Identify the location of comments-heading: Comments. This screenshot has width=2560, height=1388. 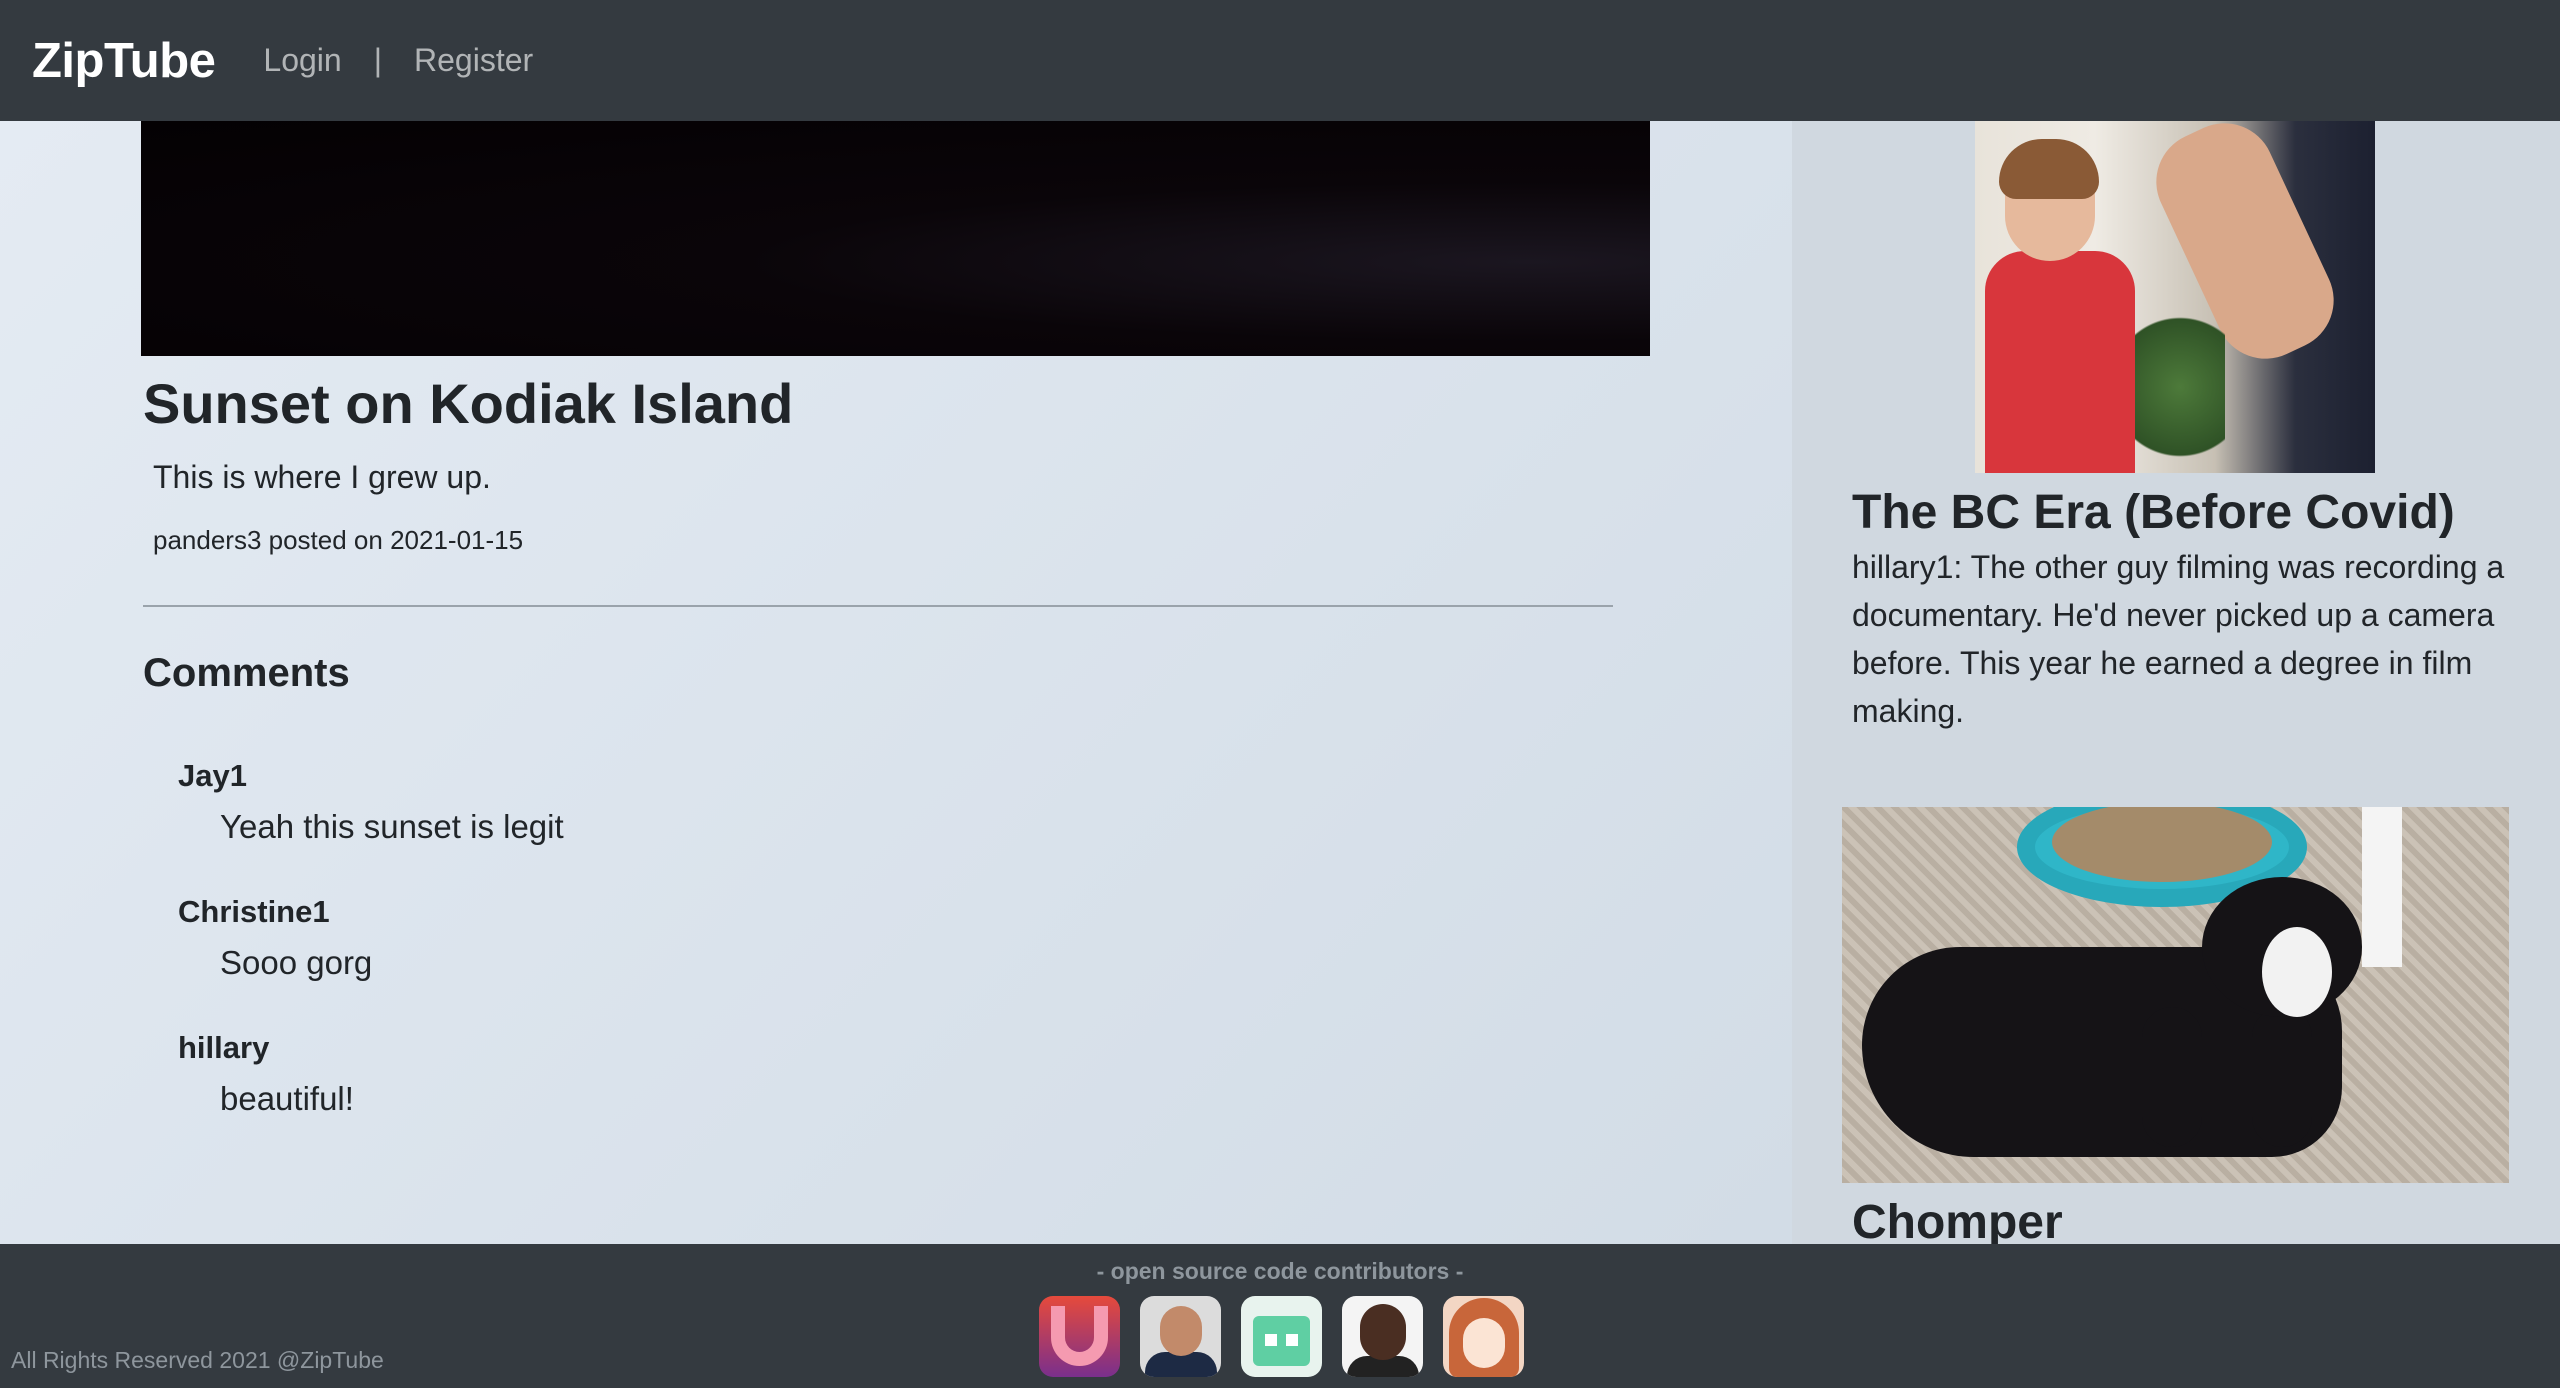
(246, 673).